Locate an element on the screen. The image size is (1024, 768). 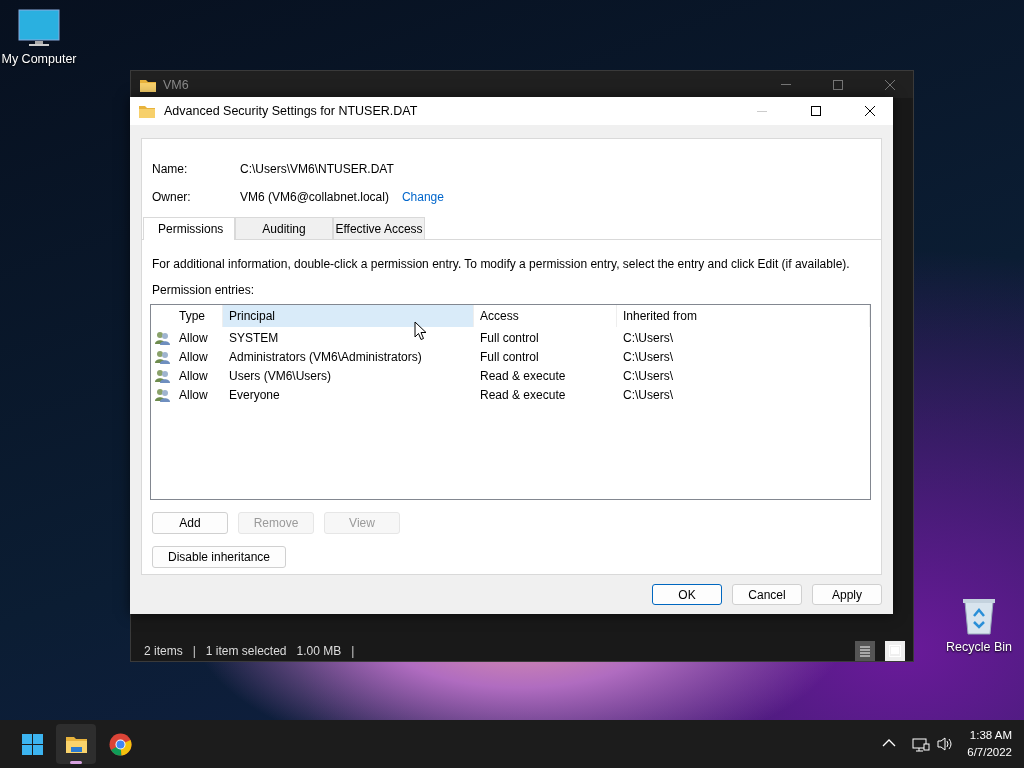
view-button is located at coordinates (865, 651).